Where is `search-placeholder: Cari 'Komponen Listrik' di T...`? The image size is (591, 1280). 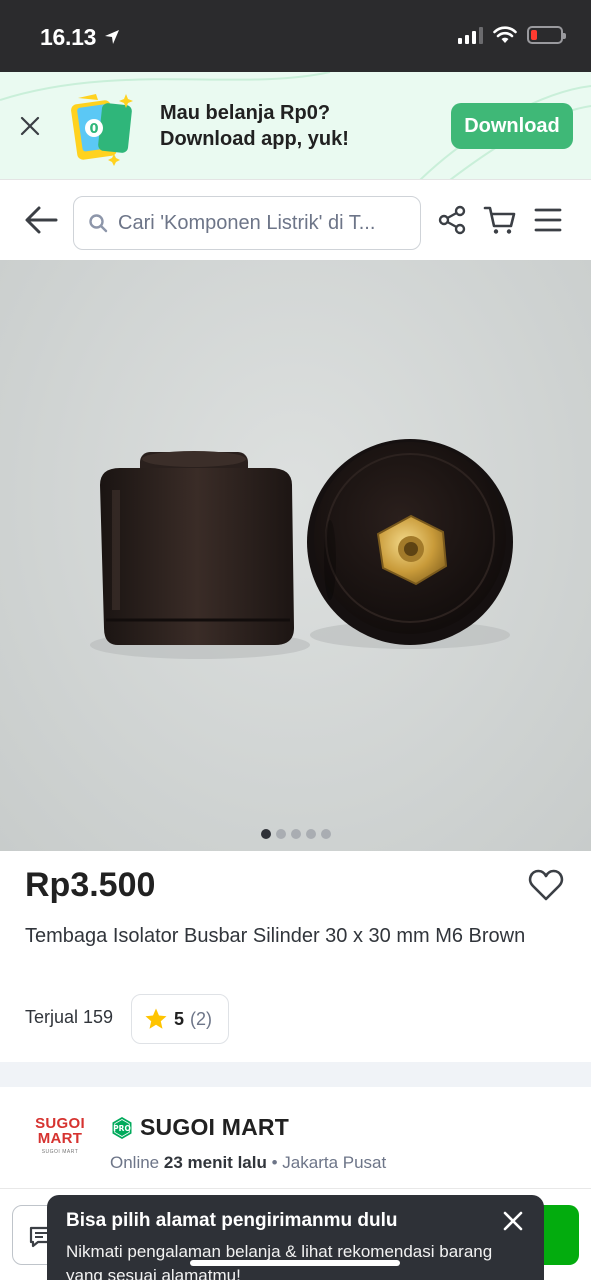 search-placeholder: Cari 'Komponen Listrik' di T... is located at coordinates (247, 222).